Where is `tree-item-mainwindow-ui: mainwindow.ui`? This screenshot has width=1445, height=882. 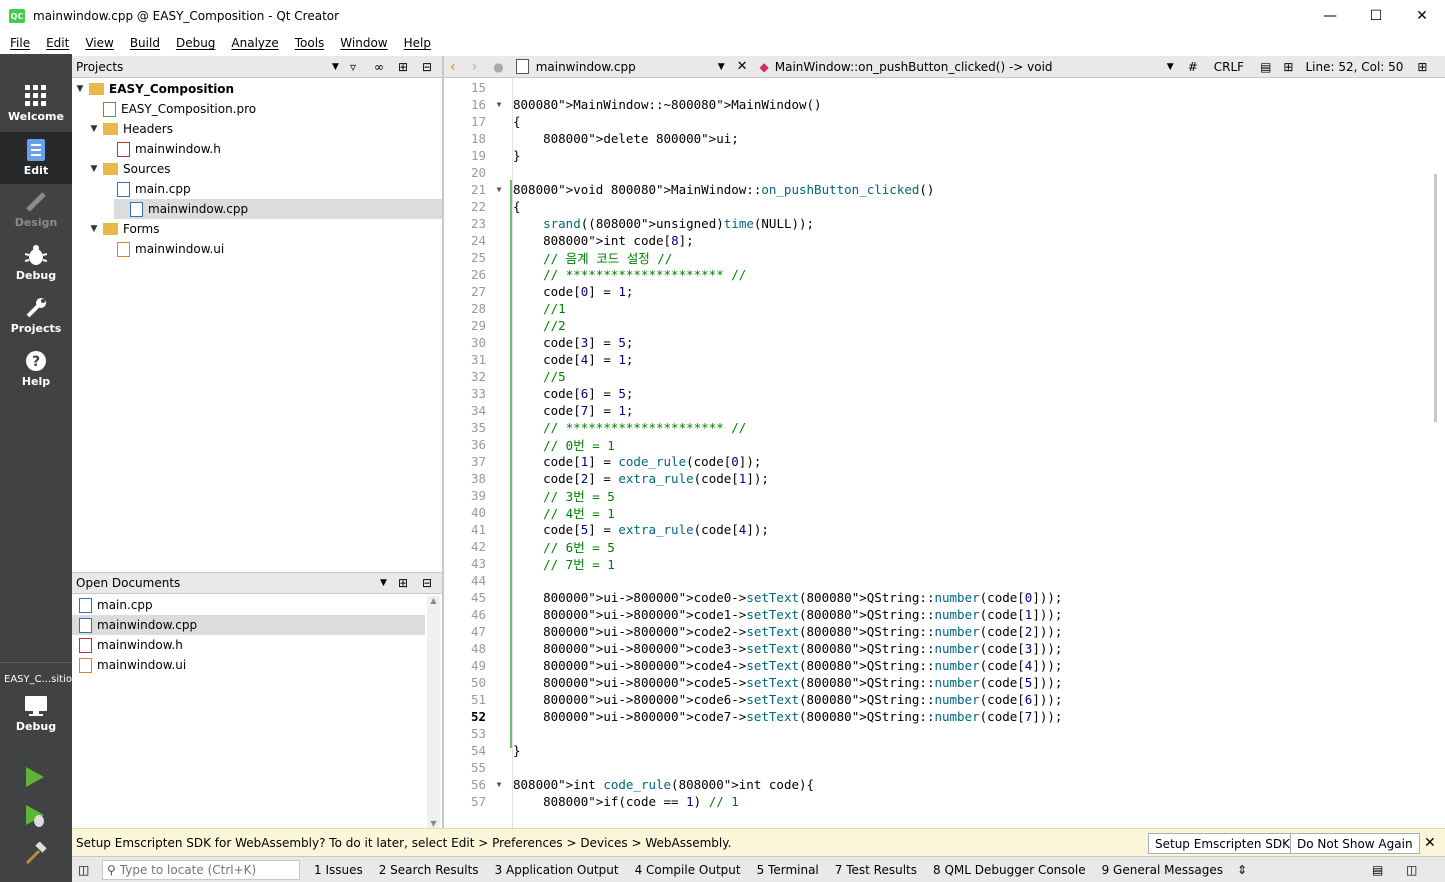
tree-item-mainwindow-ui: mainwindow.ui is located at coordinates (257, 249).